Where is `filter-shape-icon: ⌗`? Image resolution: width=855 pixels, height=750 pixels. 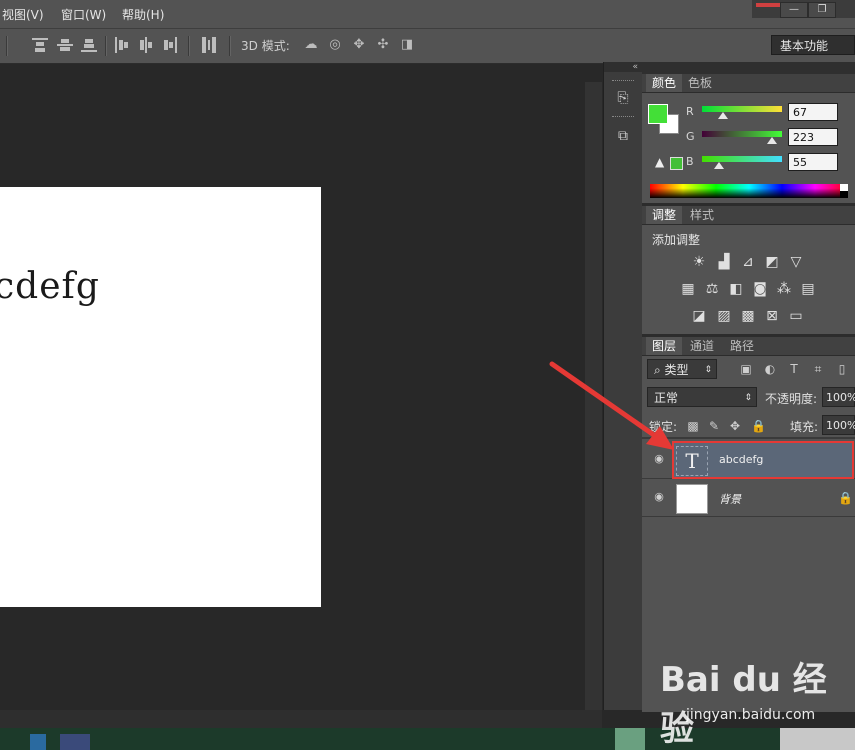 filter-shape-icon: ⌗ is located at coordinates (818, 369).